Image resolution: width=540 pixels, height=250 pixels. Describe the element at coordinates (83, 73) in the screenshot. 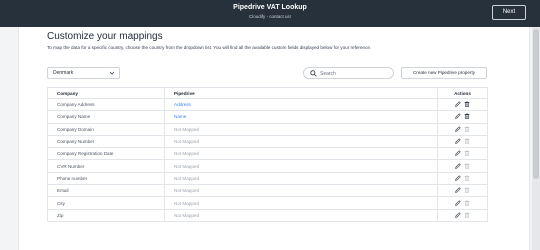

I see `country-select: Denmark` at that location.